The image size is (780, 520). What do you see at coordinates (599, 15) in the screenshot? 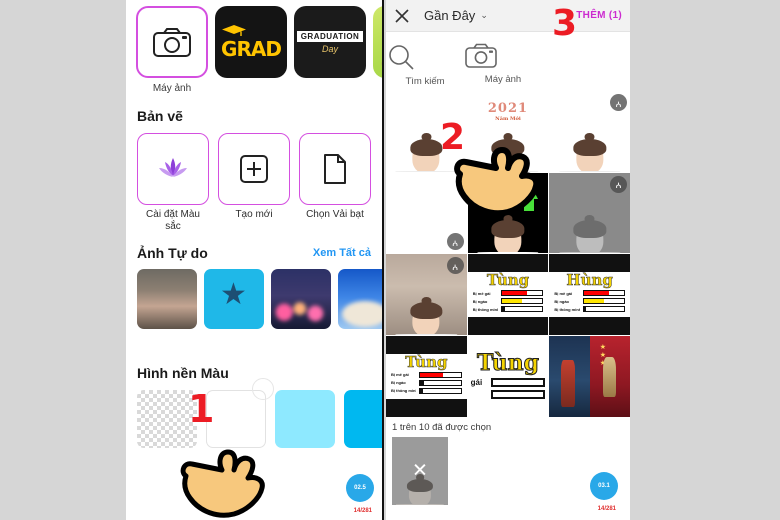
I see `more-button: THÊM (1)` at bounding box center [599, 15].